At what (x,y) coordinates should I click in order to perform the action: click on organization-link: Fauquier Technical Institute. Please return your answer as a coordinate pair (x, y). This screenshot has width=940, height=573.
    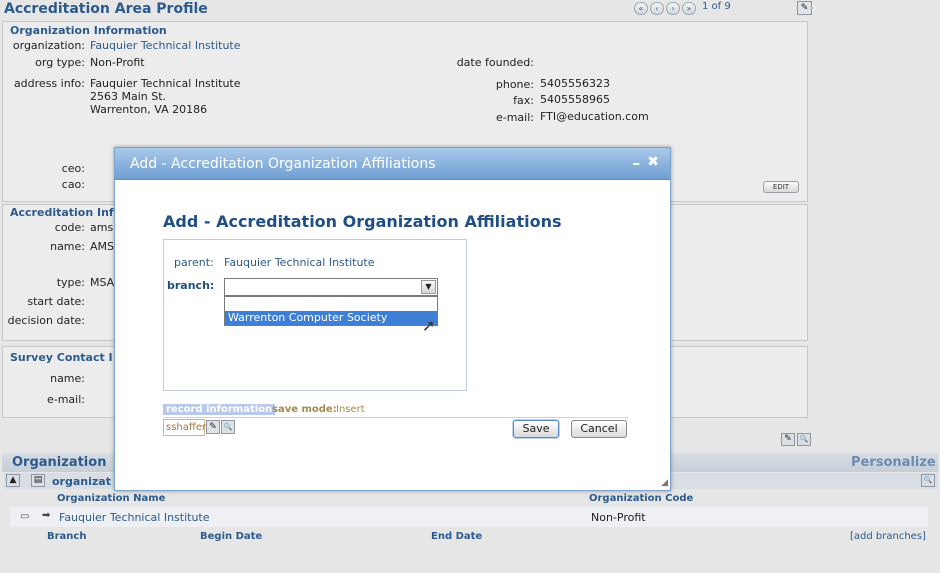
    Looking at the image, I should click on (165, 45).